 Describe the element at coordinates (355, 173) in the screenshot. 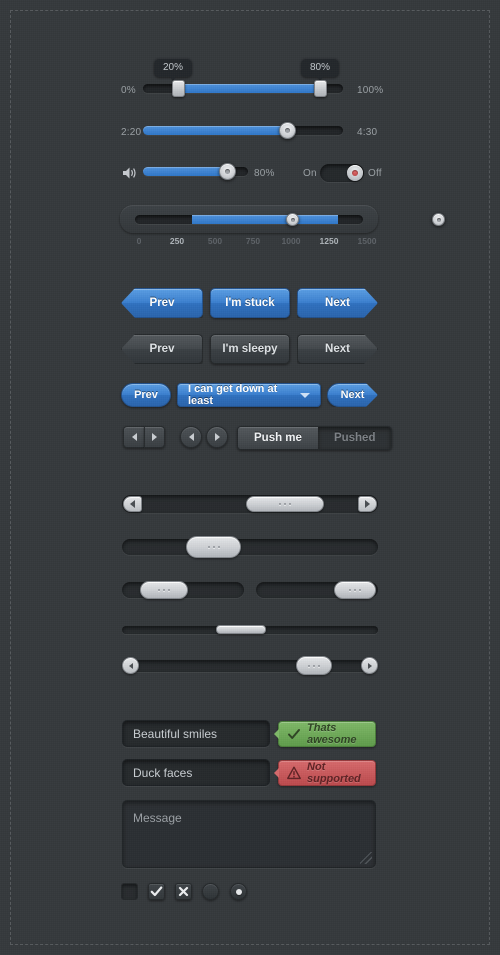

I see `toggle-knob` at that location.